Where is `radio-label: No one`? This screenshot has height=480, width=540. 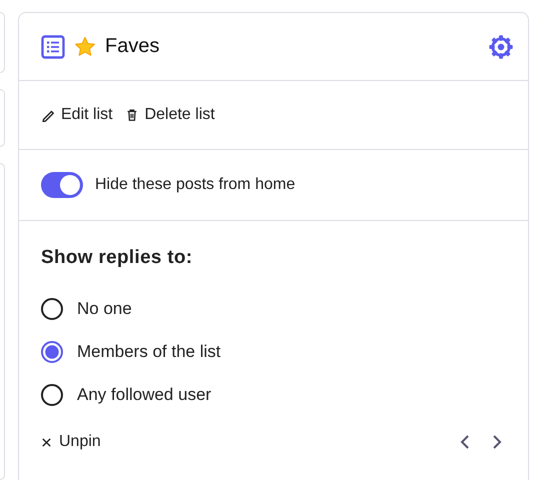 radio-label: No one is located at coordinates (104, 308).